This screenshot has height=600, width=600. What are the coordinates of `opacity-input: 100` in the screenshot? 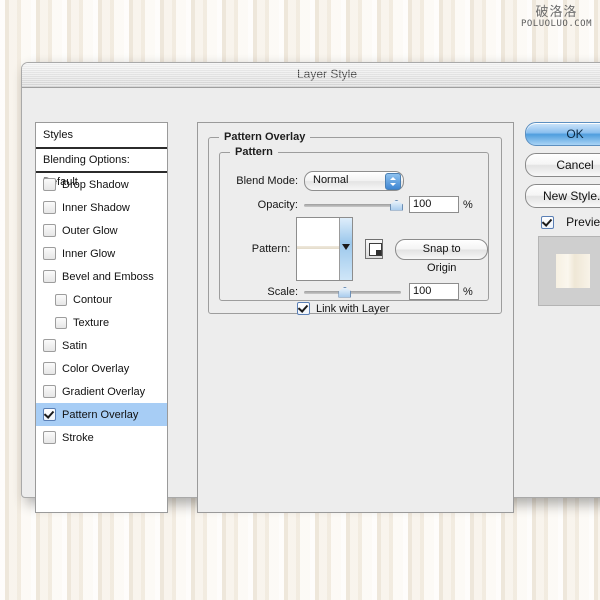 It's located at (434, 204).